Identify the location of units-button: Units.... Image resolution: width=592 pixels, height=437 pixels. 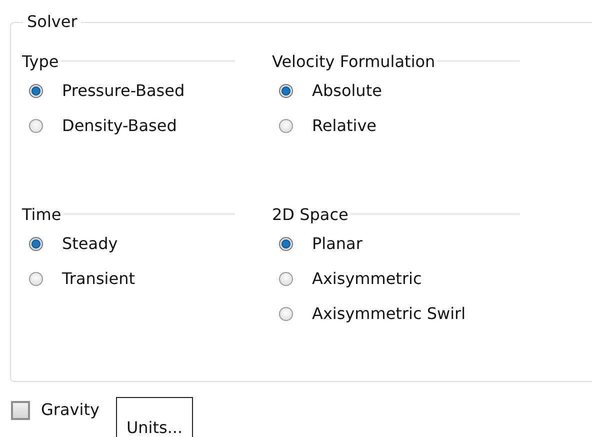
(154, 417).